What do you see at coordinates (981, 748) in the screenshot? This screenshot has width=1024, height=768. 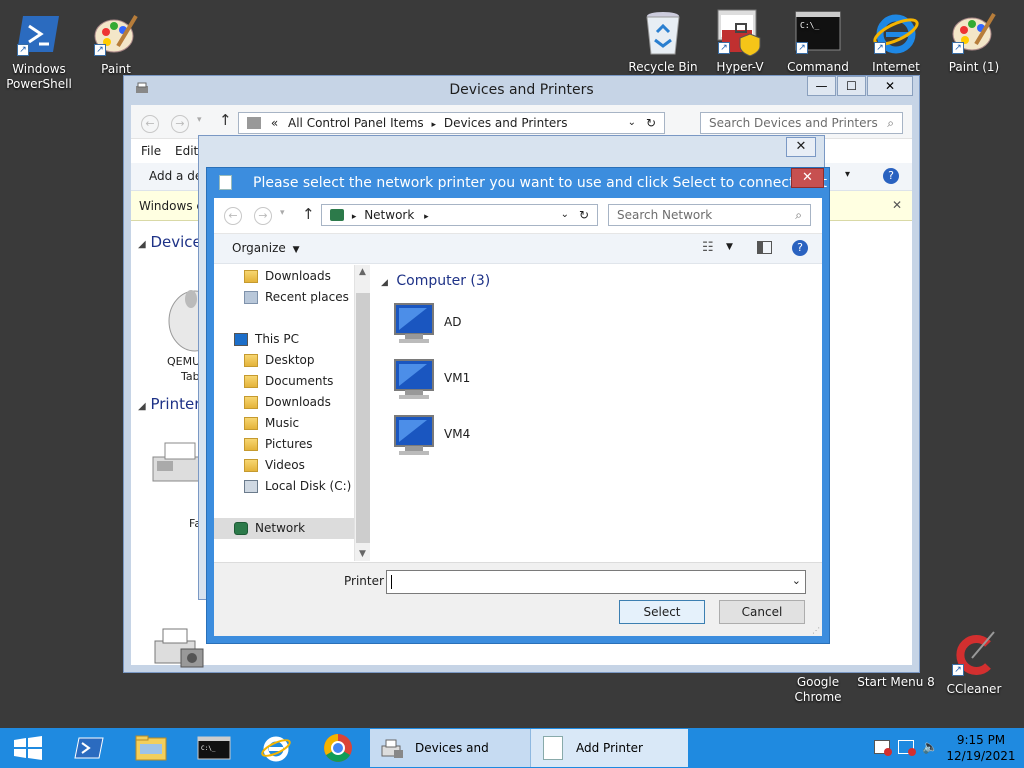 I see `tray-clock: 9:15 PM 12/19/2021` at bounding box center [981, 748].